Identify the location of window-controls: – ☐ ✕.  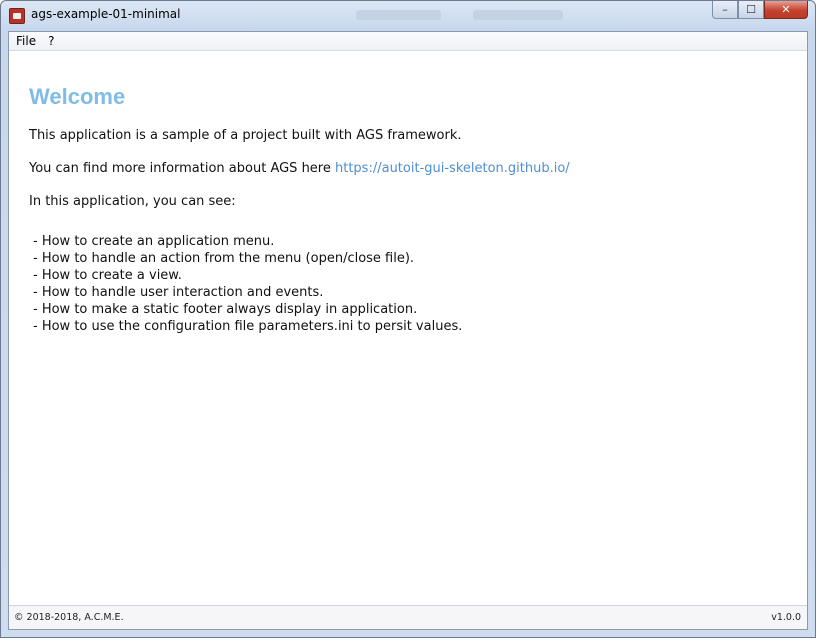
(760, 11).